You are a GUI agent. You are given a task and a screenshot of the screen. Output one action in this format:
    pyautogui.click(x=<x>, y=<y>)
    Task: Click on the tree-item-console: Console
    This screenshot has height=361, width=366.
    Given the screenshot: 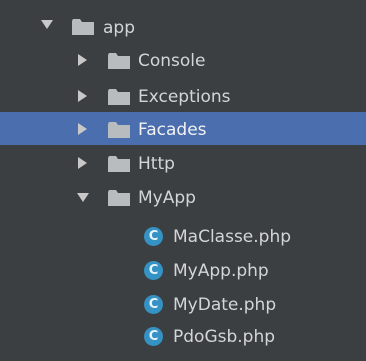 What is the action you would take?
    pyautogui.click(x=183, y=60)
    